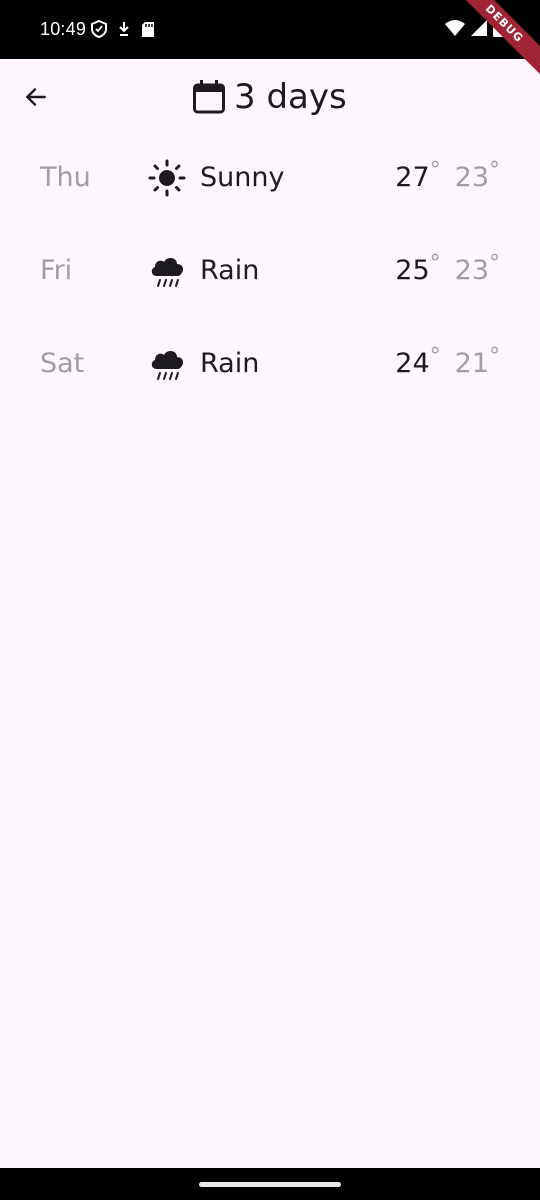 The height and width of the screenshot is (1200, 540). Describe the element at coordinates (167, 178) in the screenshot. I see `sunny-icon` at that location.